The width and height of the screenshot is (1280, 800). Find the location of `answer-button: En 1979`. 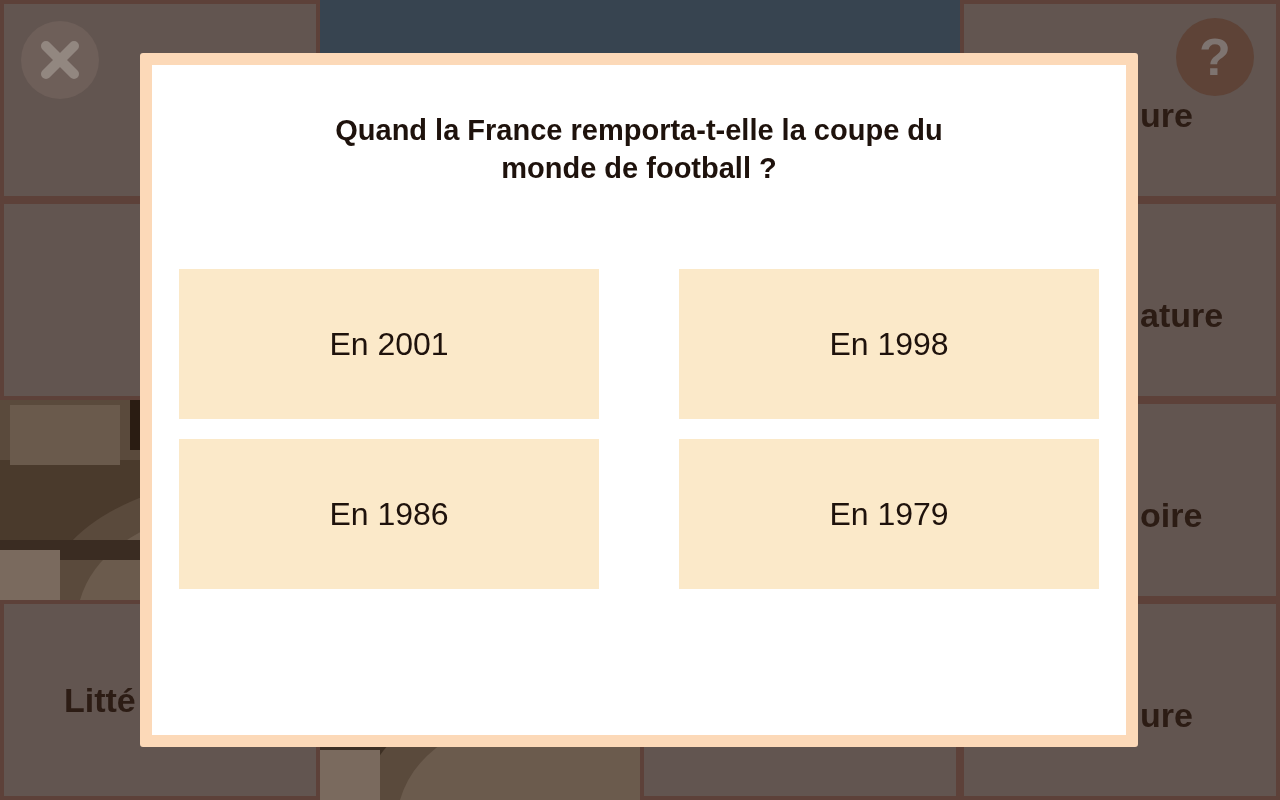

answer-button: En 1979 is located at coordinates (889, 514).